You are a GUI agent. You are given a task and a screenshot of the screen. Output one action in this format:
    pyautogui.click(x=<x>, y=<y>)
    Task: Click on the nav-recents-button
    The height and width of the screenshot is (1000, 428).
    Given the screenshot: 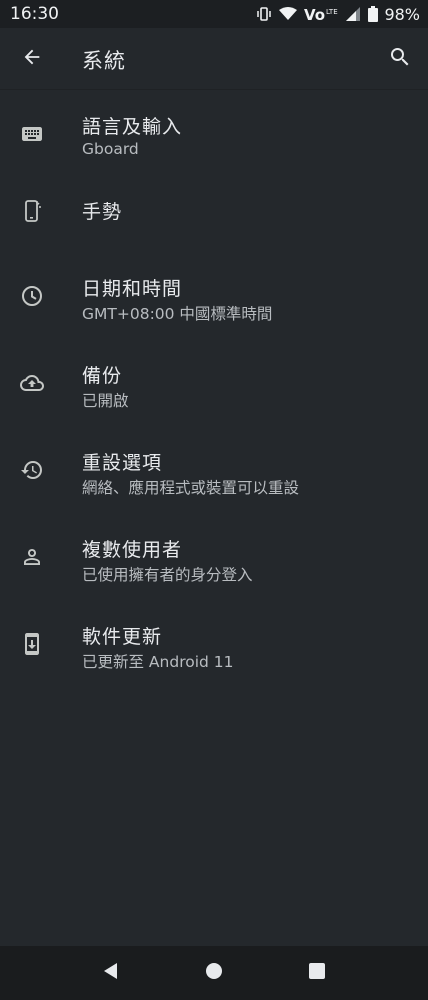 What is the action you would take?
    pyautogui.click(x=317, y=973)
    